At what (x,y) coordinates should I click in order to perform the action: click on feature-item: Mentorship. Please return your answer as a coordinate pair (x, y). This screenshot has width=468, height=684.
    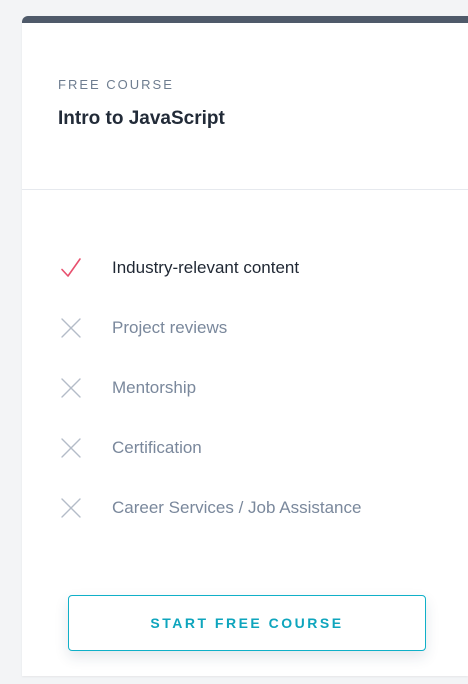
    Looking at the image, I should click on (264, 388).